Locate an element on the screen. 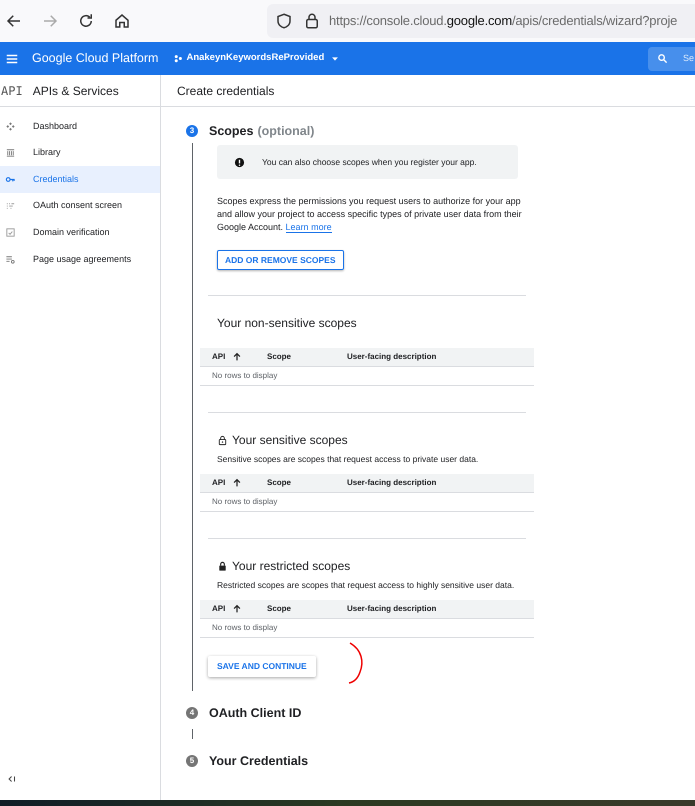 This screenshot has width=695, height=806. scopes-heading: Your sensitive scopes is located at coordinates (290, 440).